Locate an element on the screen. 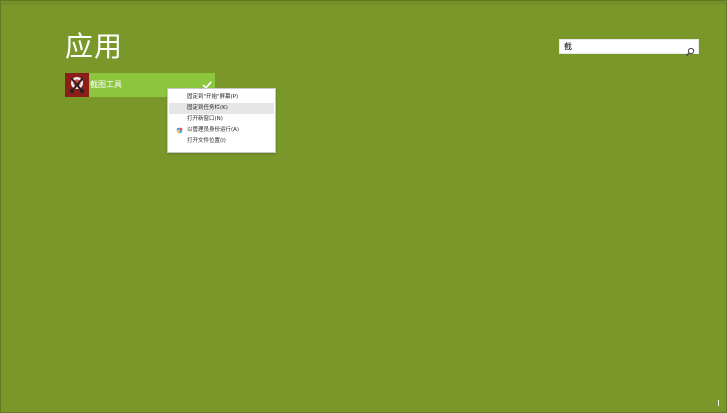  scissors-app-icon is located at coordinates (77, 85).